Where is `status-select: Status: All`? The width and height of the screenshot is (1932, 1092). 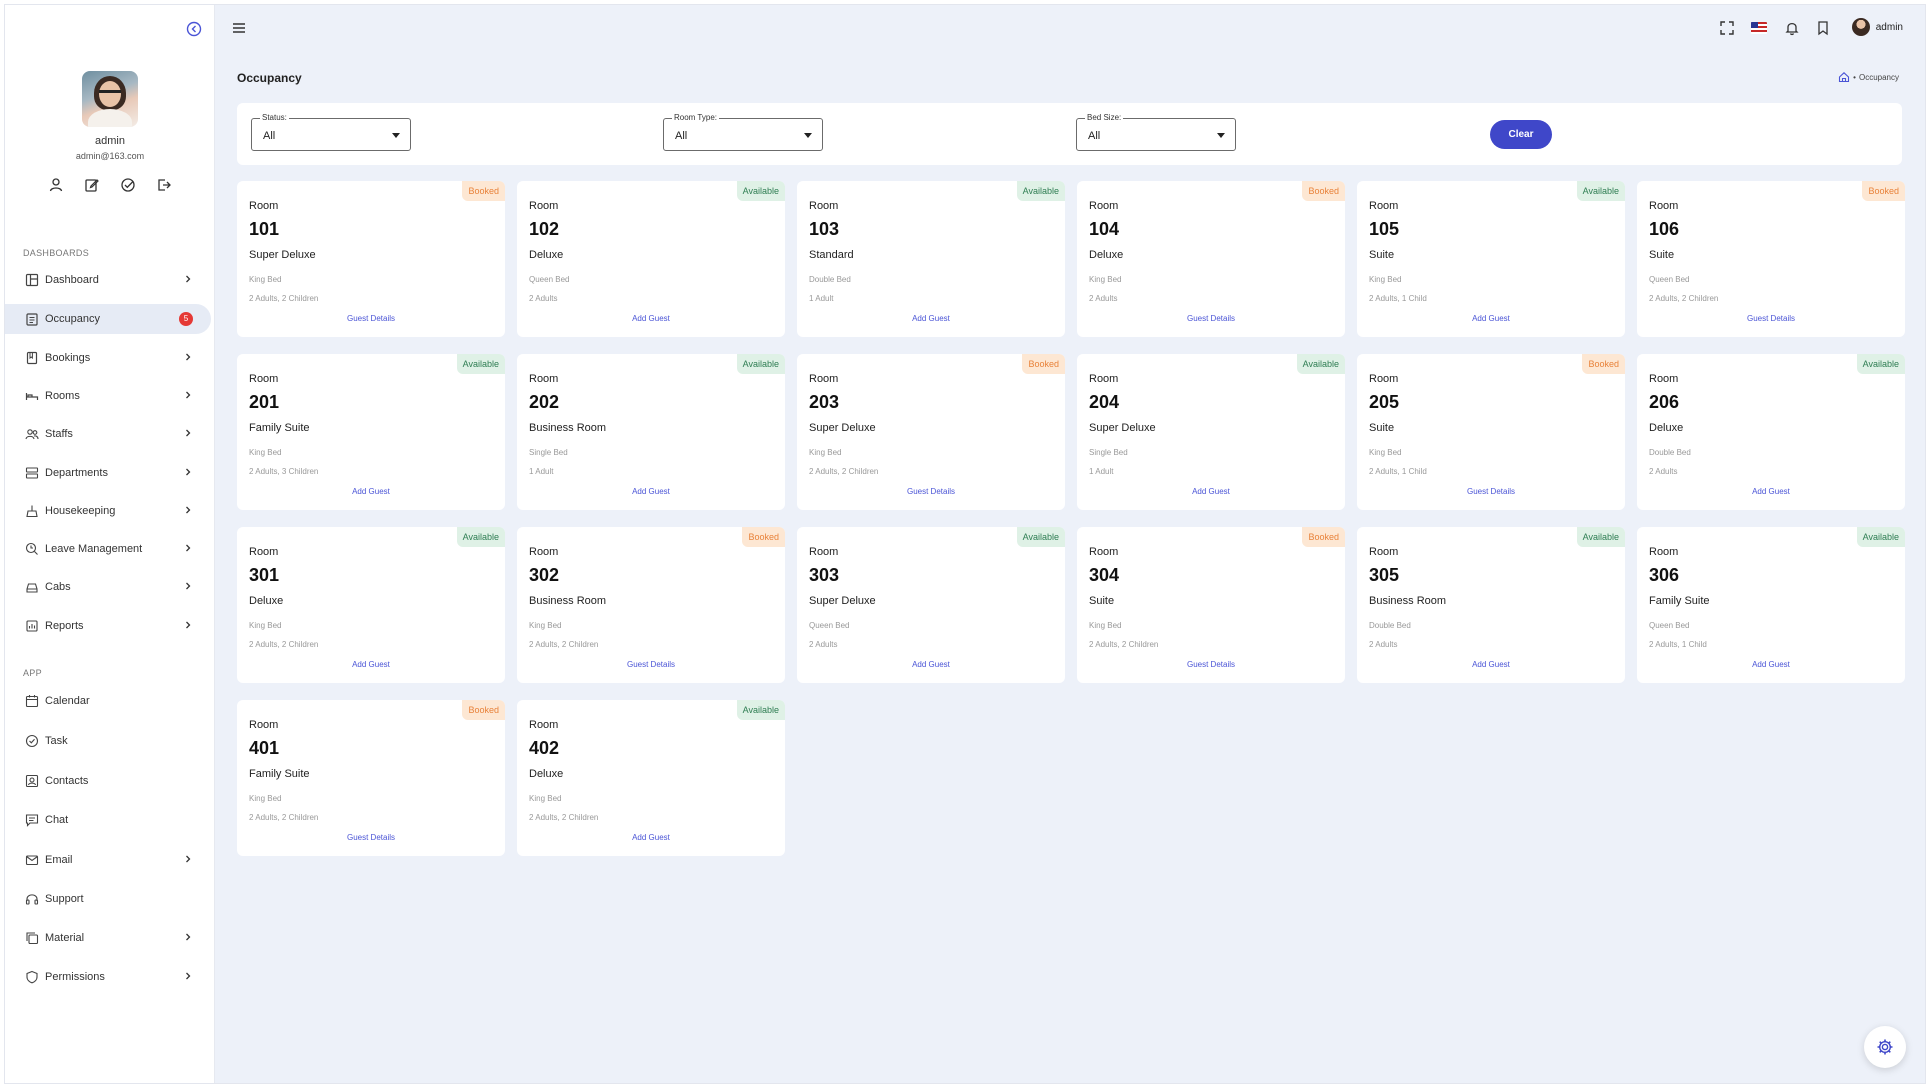 status-select: Status: All is located at coordinates (331, 132).